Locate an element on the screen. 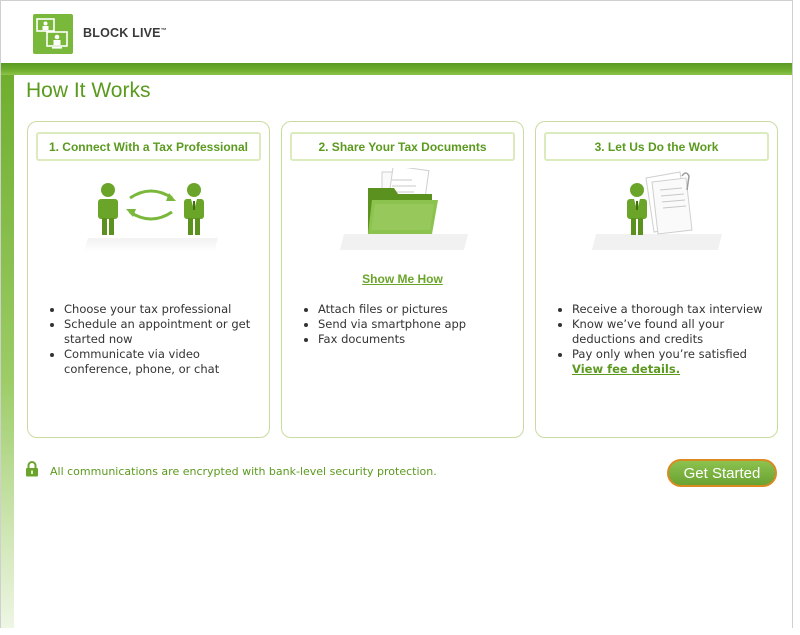  show-me-how-link: Show Me How is located at coordinates (402, 279).